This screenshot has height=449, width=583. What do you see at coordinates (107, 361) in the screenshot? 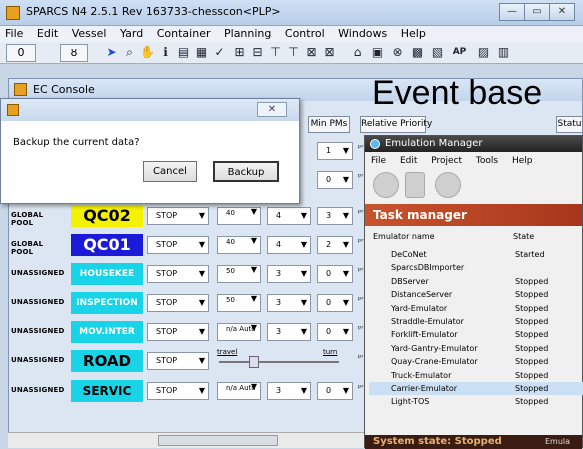
I see `equipment-name: ROAD` at bounding box center [107, 361].